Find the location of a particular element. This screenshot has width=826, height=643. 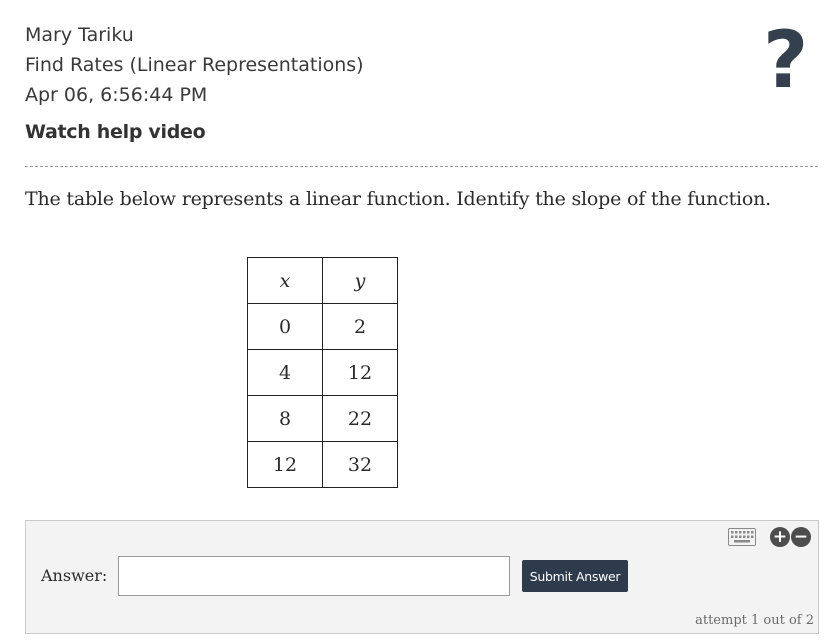

table-header-row: x y is located at coordinates (322, 280).